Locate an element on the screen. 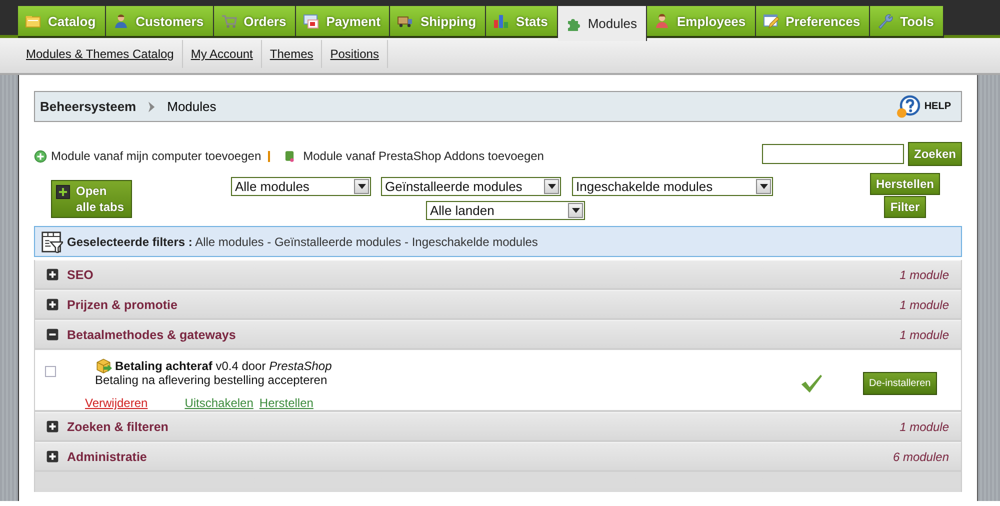 Image resolution: width=1000 pixels, height=506 pixels. category-name: SEO is located at coordinates (80, 275).